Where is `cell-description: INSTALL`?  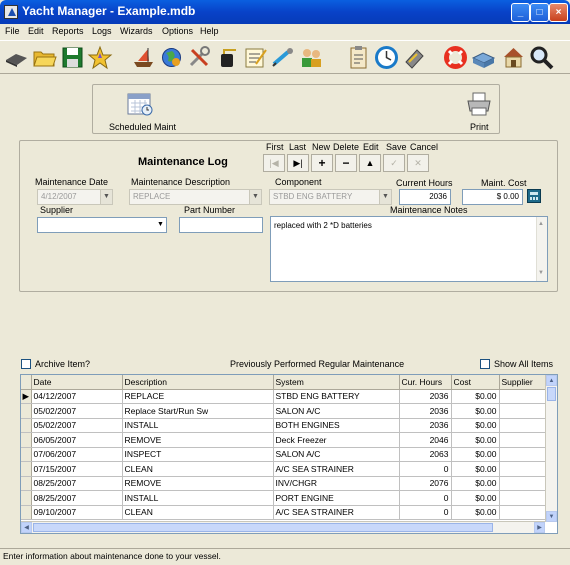
cell-description: INSTALL is located at coordinates (198, 498).